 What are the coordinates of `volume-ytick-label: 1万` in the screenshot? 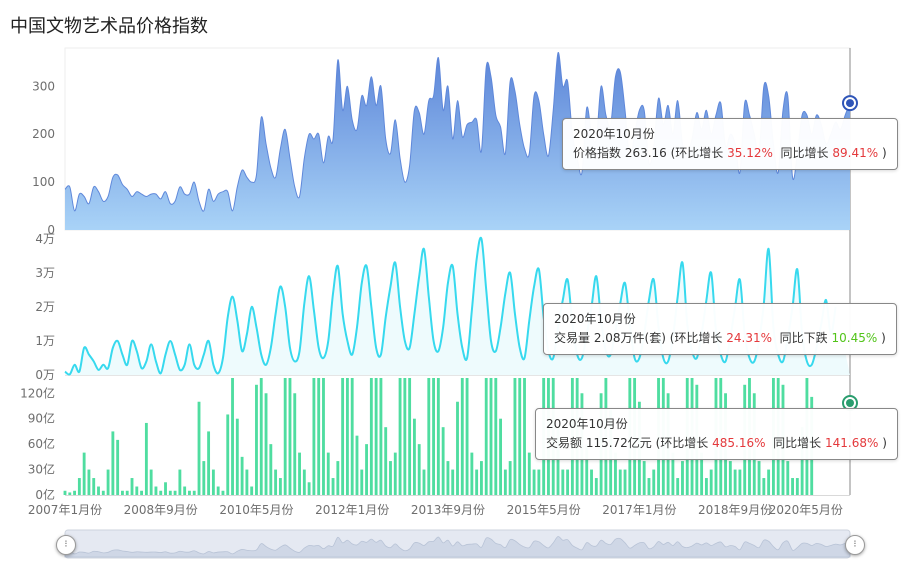 It's located at (45, 341).